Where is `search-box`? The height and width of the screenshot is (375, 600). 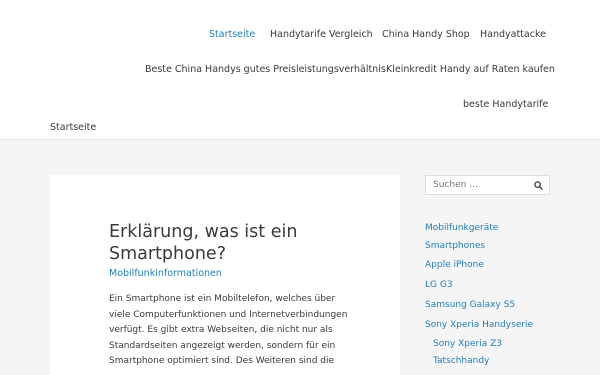
search-box is located at coordinates (487, 185).